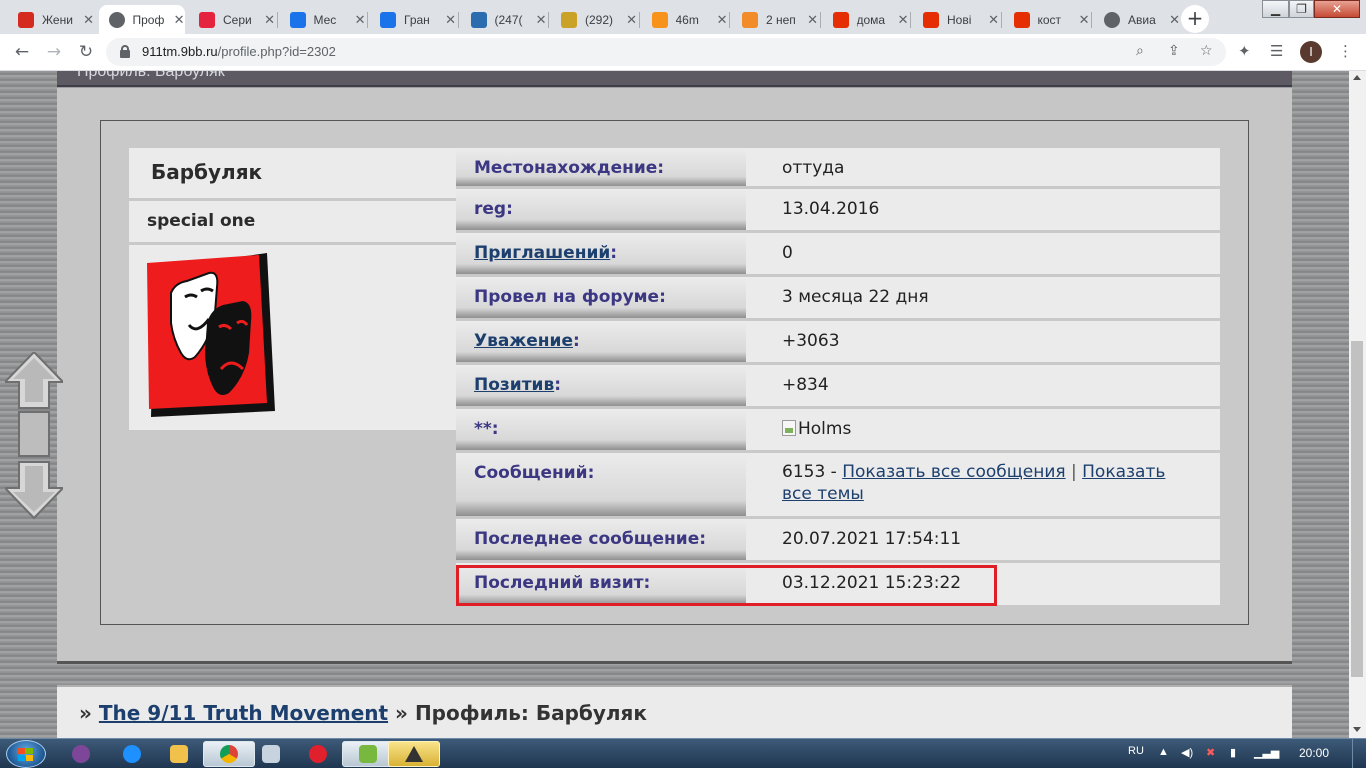 The image size is (1366, 768). What do you see at coordinates (34, 490) in the screenshot?
I see `scroll-down-arrow-icon` at bounding box center [34, 490].